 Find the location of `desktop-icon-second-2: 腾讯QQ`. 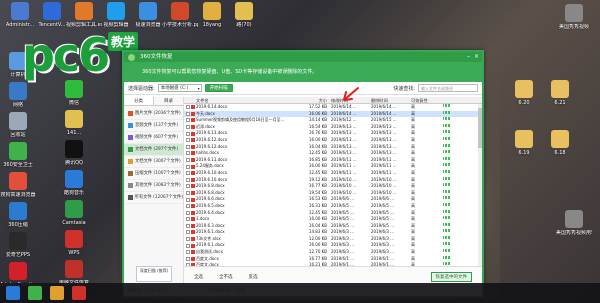

desktop-icon-second-2: 腾讯QQ is located at coordinates (74, 153).